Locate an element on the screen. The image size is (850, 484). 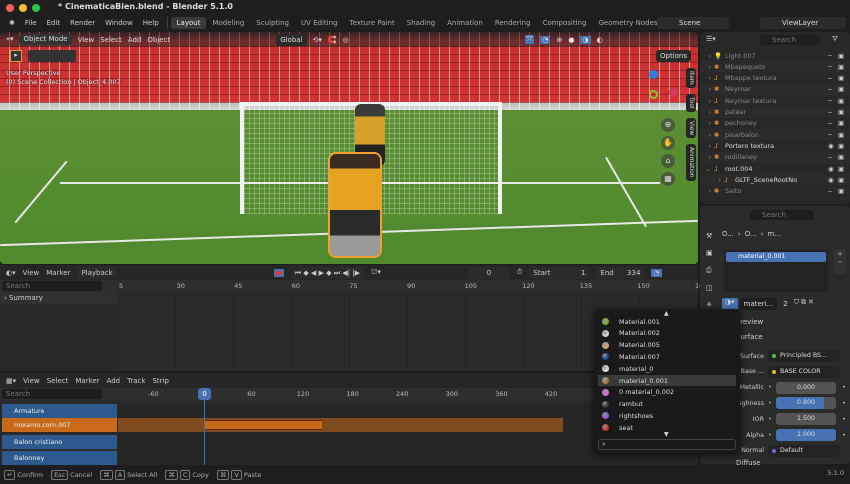
nla-action-track is located at coordinates (340, 425).